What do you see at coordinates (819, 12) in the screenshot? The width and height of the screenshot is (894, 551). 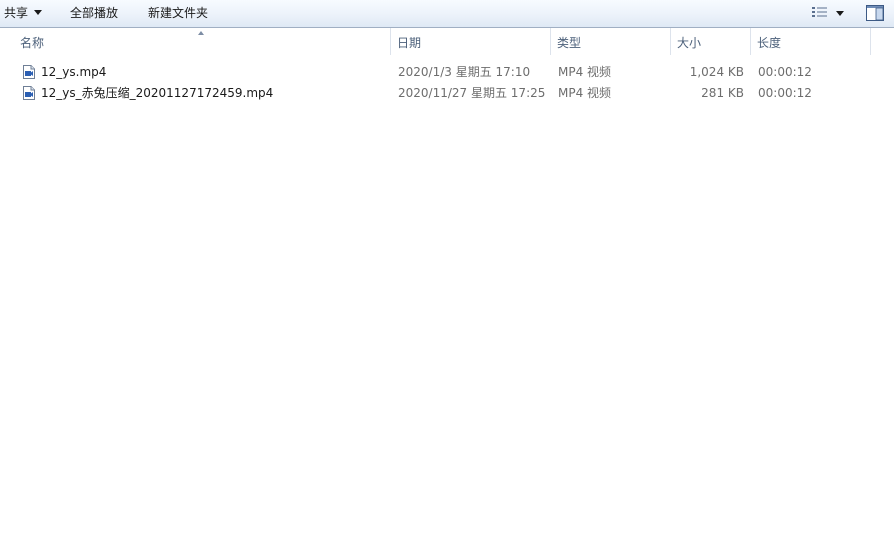 I see `view-options-icon` at bounding box center [819, 12].